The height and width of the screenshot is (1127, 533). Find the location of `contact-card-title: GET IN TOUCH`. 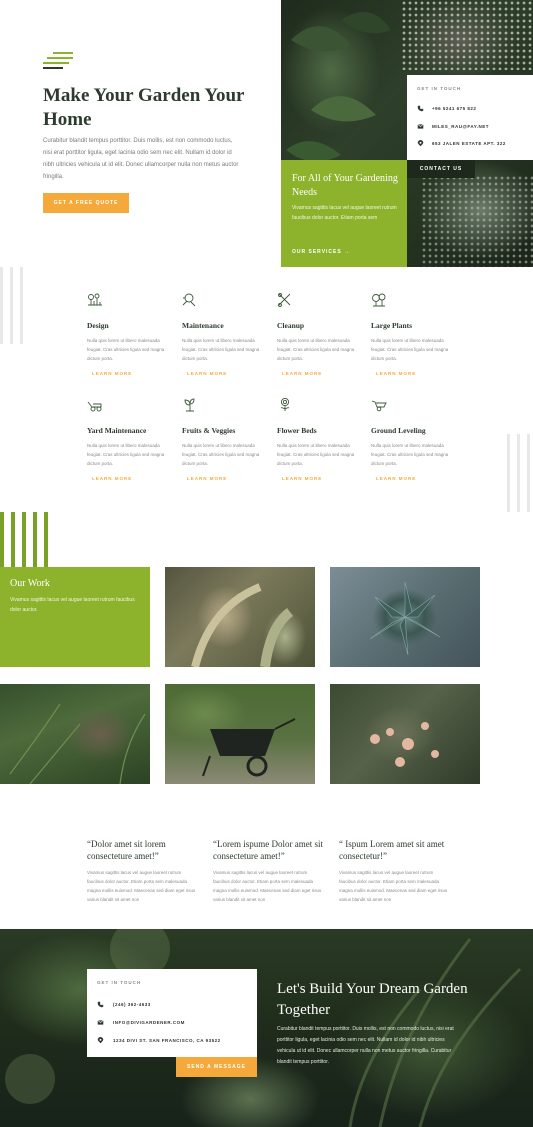

contact-card-title: GET IN TOUCH is located at coordinates (439, 88).